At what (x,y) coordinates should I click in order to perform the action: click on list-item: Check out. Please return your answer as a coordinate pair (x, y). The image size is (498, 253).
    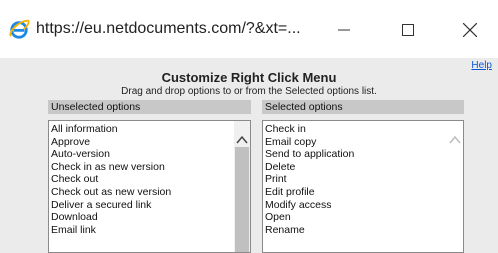
    Looking at the image, I should click on (111, 179).